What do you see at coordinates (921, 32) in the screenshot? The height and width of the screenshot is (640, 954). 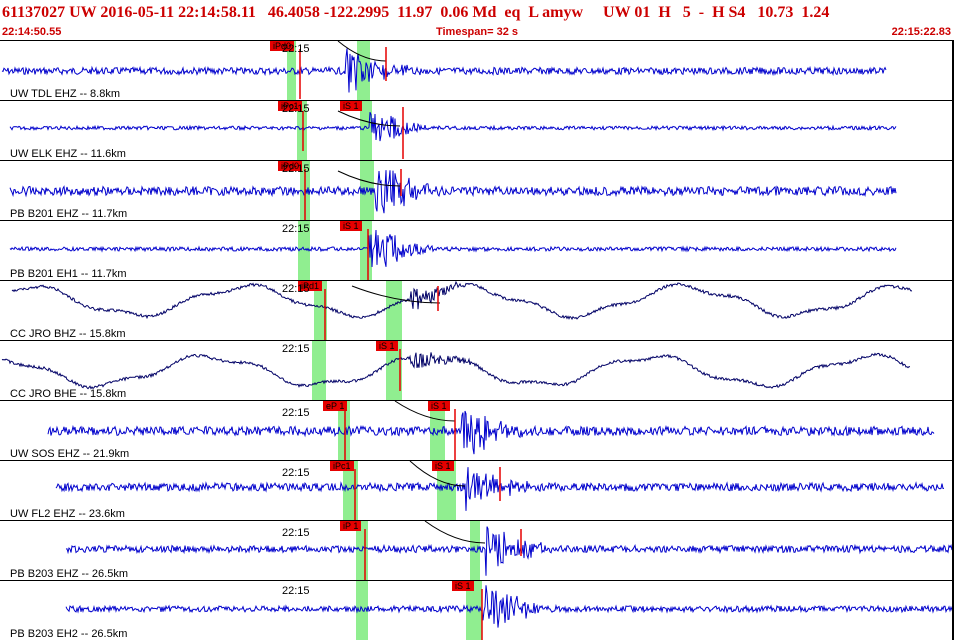 I see `end-time-label: 22:15:22.83` at bounding box center [921, 32].